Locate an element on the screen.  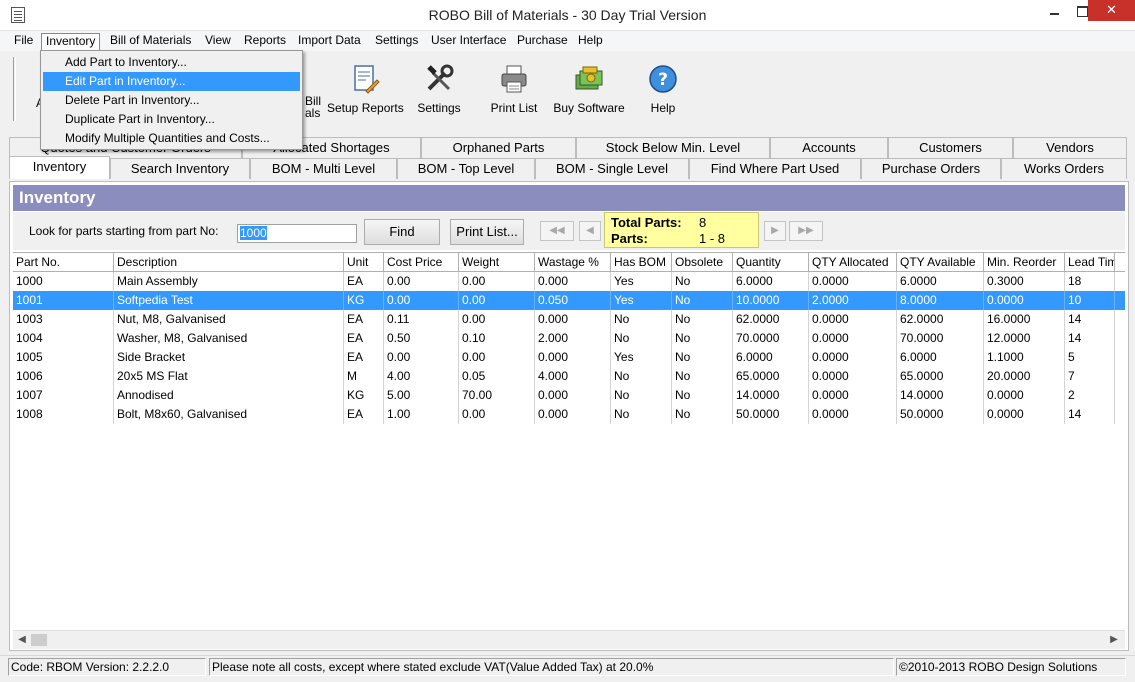
menu-purchase: Purchase is located at coordinates (542, 41).